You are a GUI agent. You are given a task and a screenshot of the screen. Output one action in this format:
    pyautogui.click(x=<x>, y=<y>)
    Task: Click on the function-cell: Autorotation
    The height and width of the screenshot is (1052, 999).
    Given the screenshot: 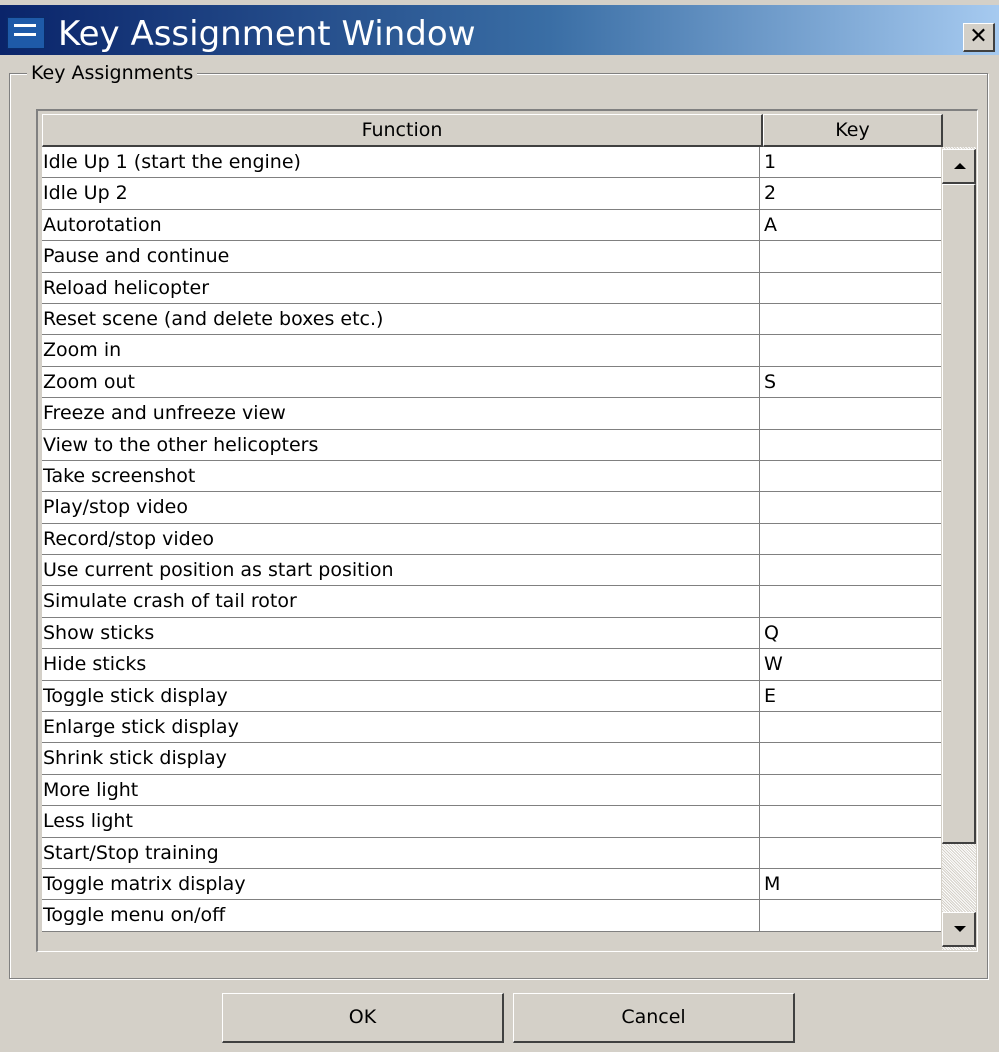 What is the action you would take?
    pyautogui.click(x=401, y=225)
    